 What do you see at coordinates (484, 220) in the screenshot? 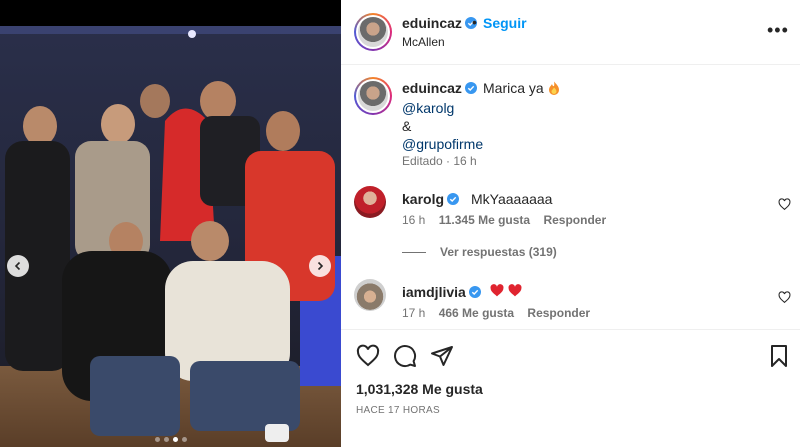
I see `comment-likes: 11.345 Me gusta` at bounding box center [484, 220].